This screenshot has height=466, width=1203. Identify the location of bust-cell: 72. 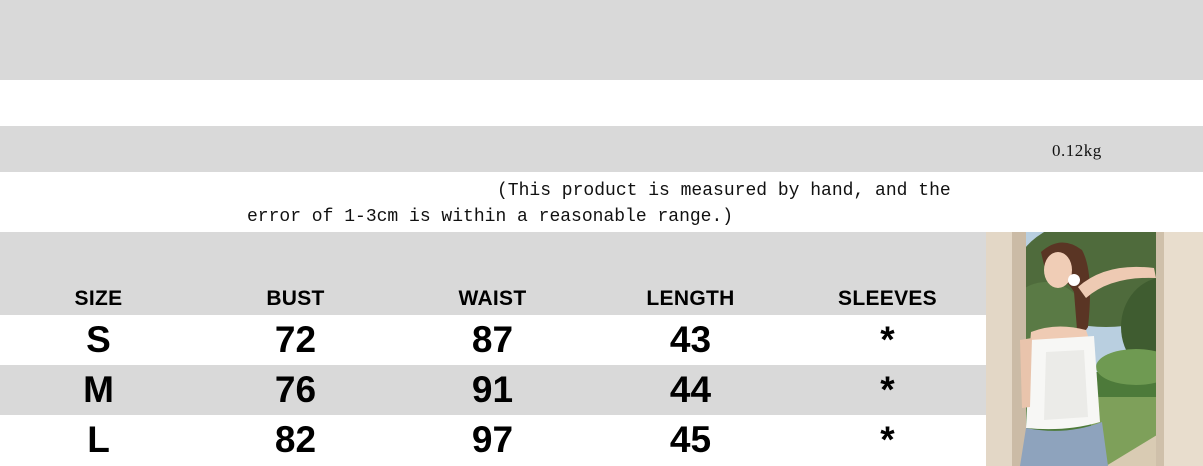
(295, 339).